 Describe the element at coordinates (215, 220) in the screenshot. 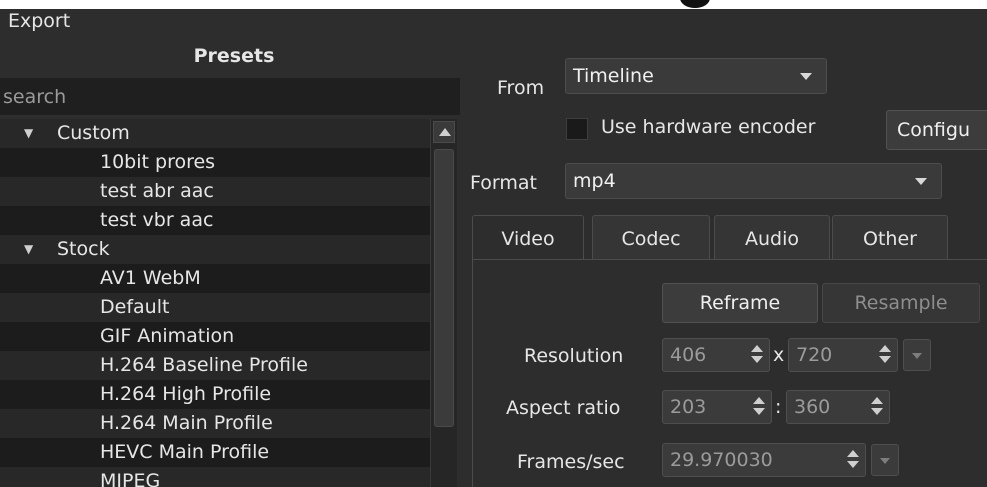

I see `tree-item: test vbr aac` at that location.